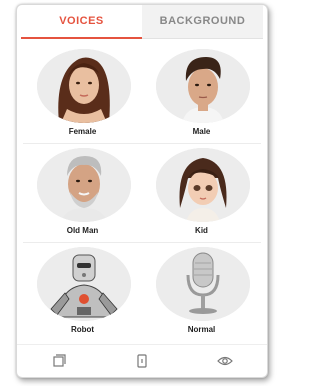 This screenshot has height=386, width=320. I want to click on voice-label: Kid, so click(201, 230).